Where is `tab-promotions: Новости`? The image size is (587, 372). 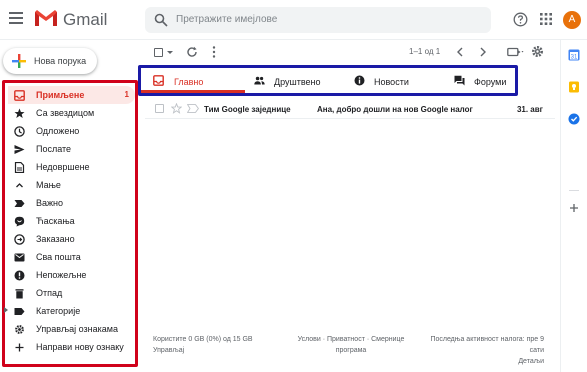
tab-promotions: Новости is located at coordinates (397, 80).